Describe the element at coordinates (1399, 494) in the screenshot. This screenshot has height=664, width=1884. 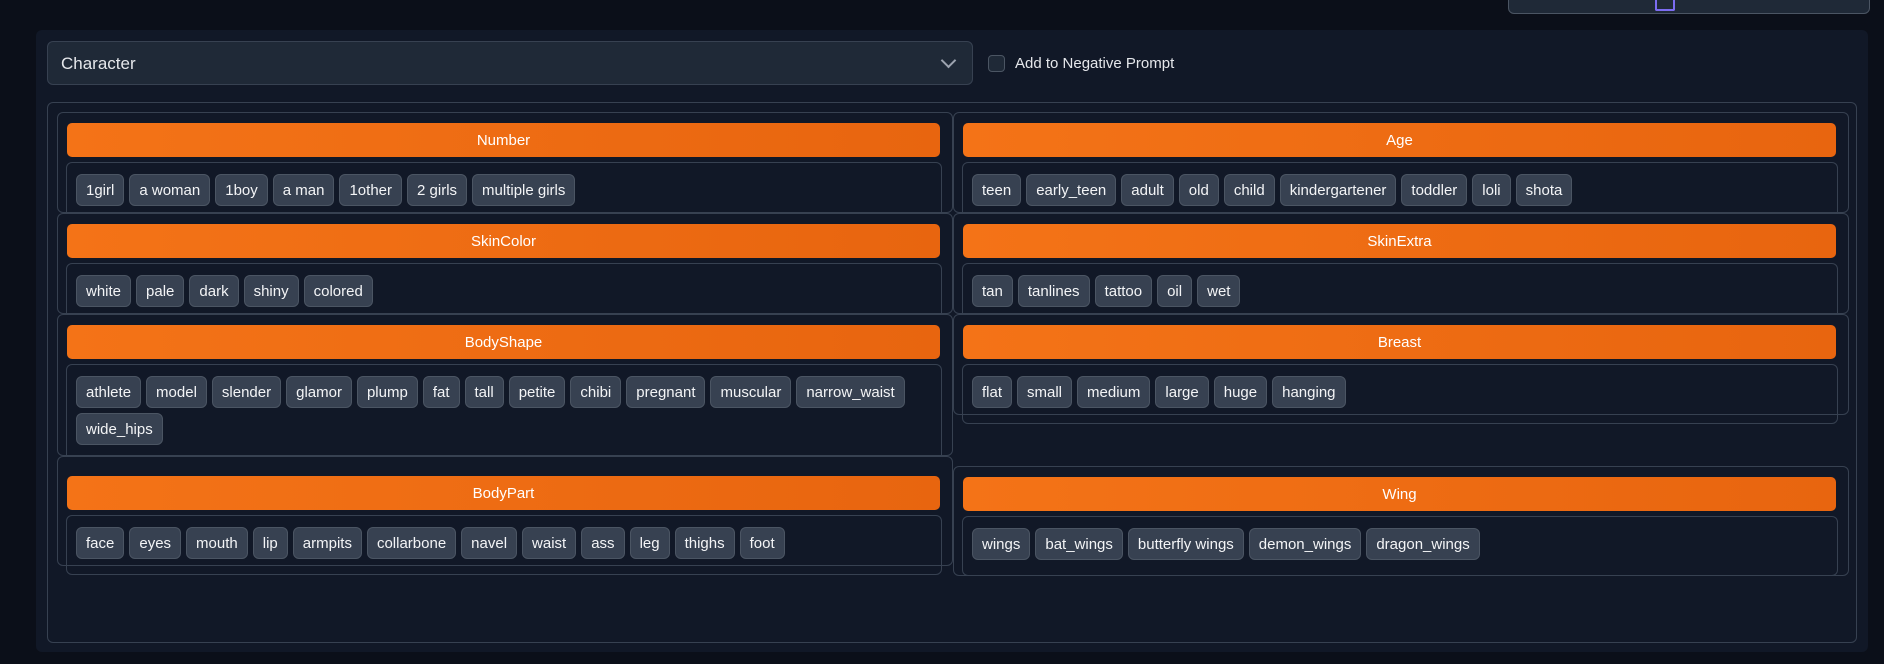
I see `group-header: Wing` at that location.